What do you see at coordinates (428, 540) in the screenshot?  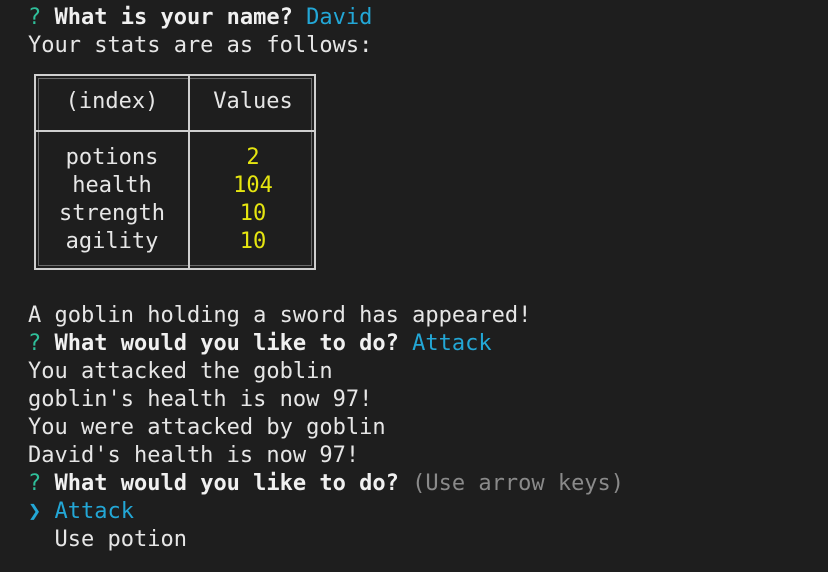 I see `option-use-potion: Use potion` at bounding box center [428, 540].